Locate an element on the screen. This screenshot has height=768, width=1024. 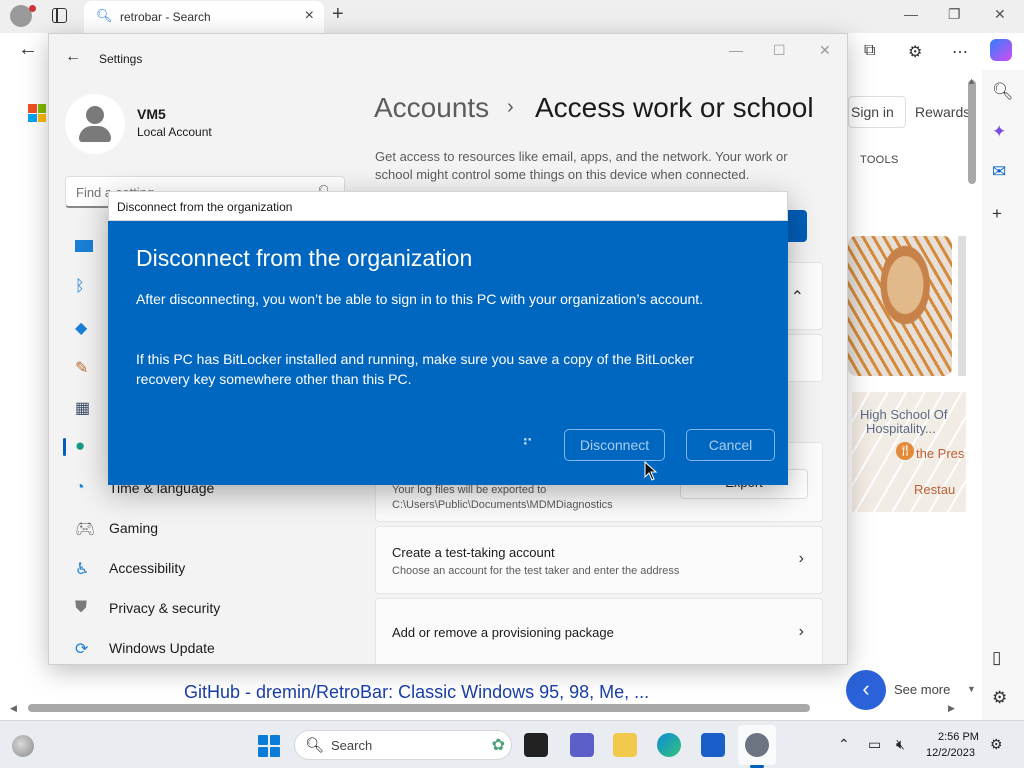
apps-icon: ▦ is located at coordinates (84, 407).